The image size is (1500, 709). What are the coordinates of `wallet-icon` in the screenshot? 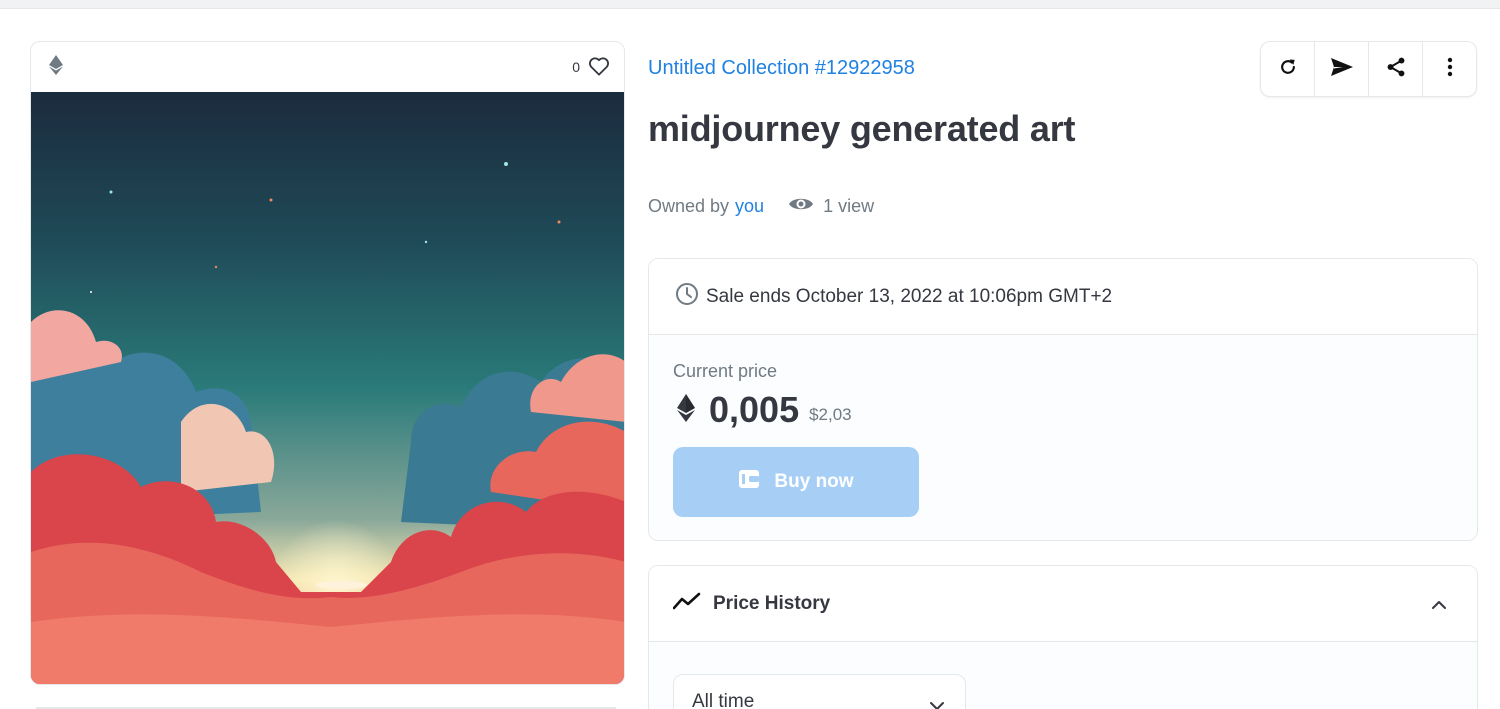 It's located at (749, 482).